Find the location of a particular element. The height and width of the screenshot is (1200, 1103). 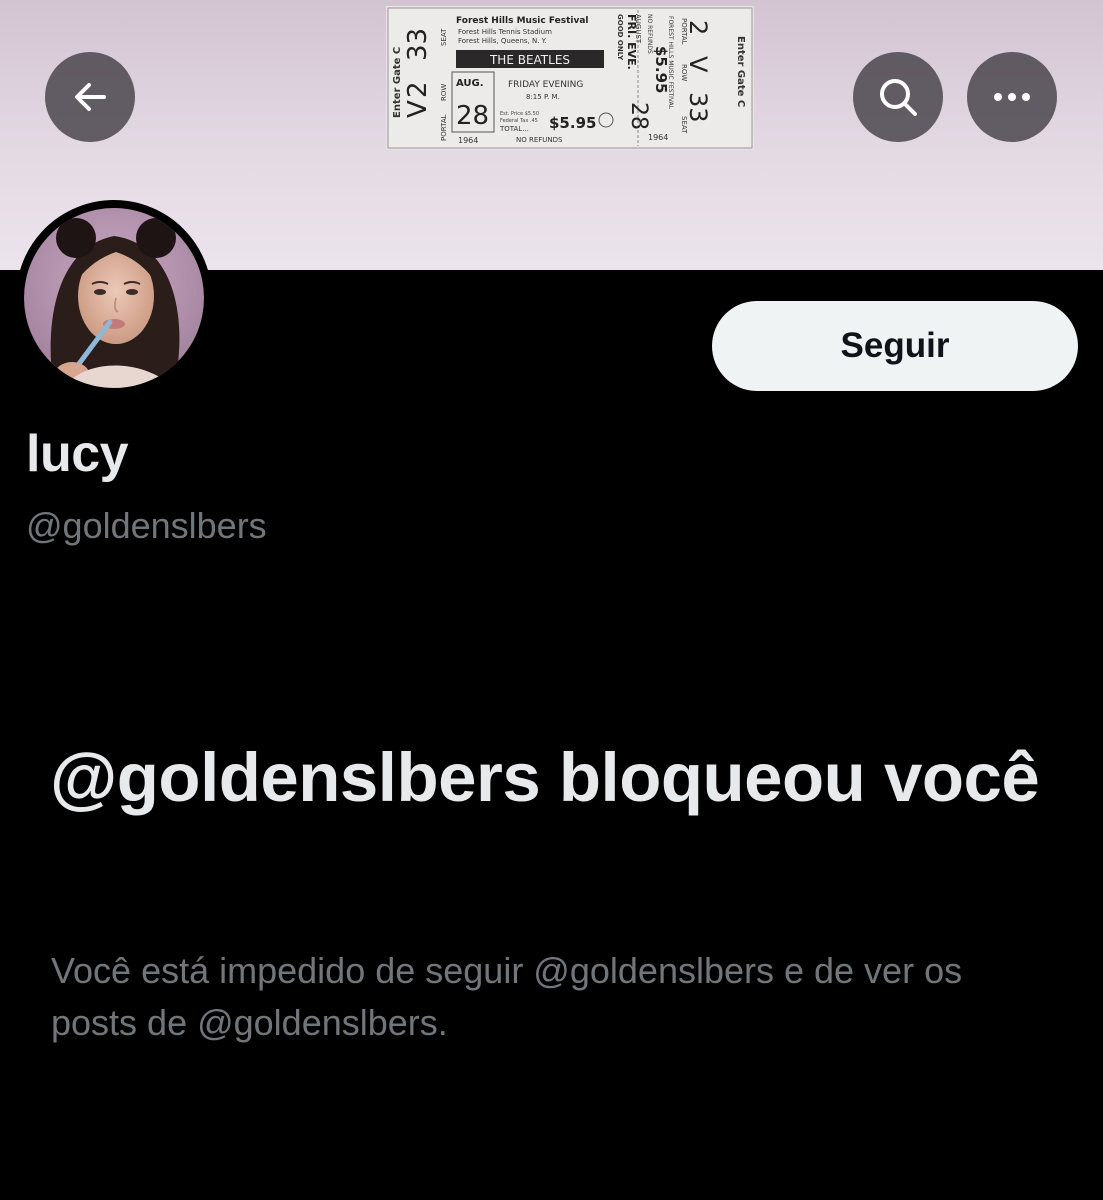

svg-text: PORTAL is located at coordinates (444, 127).